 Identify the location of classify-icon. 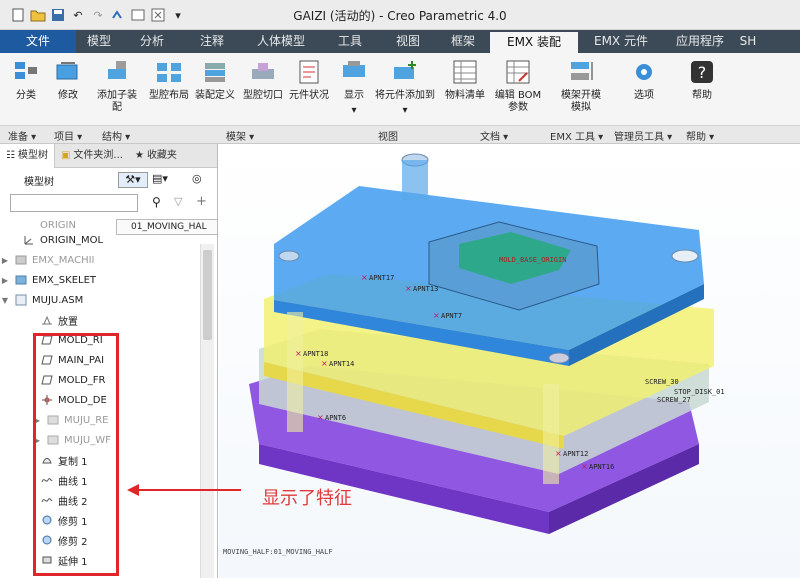
(26, 70).